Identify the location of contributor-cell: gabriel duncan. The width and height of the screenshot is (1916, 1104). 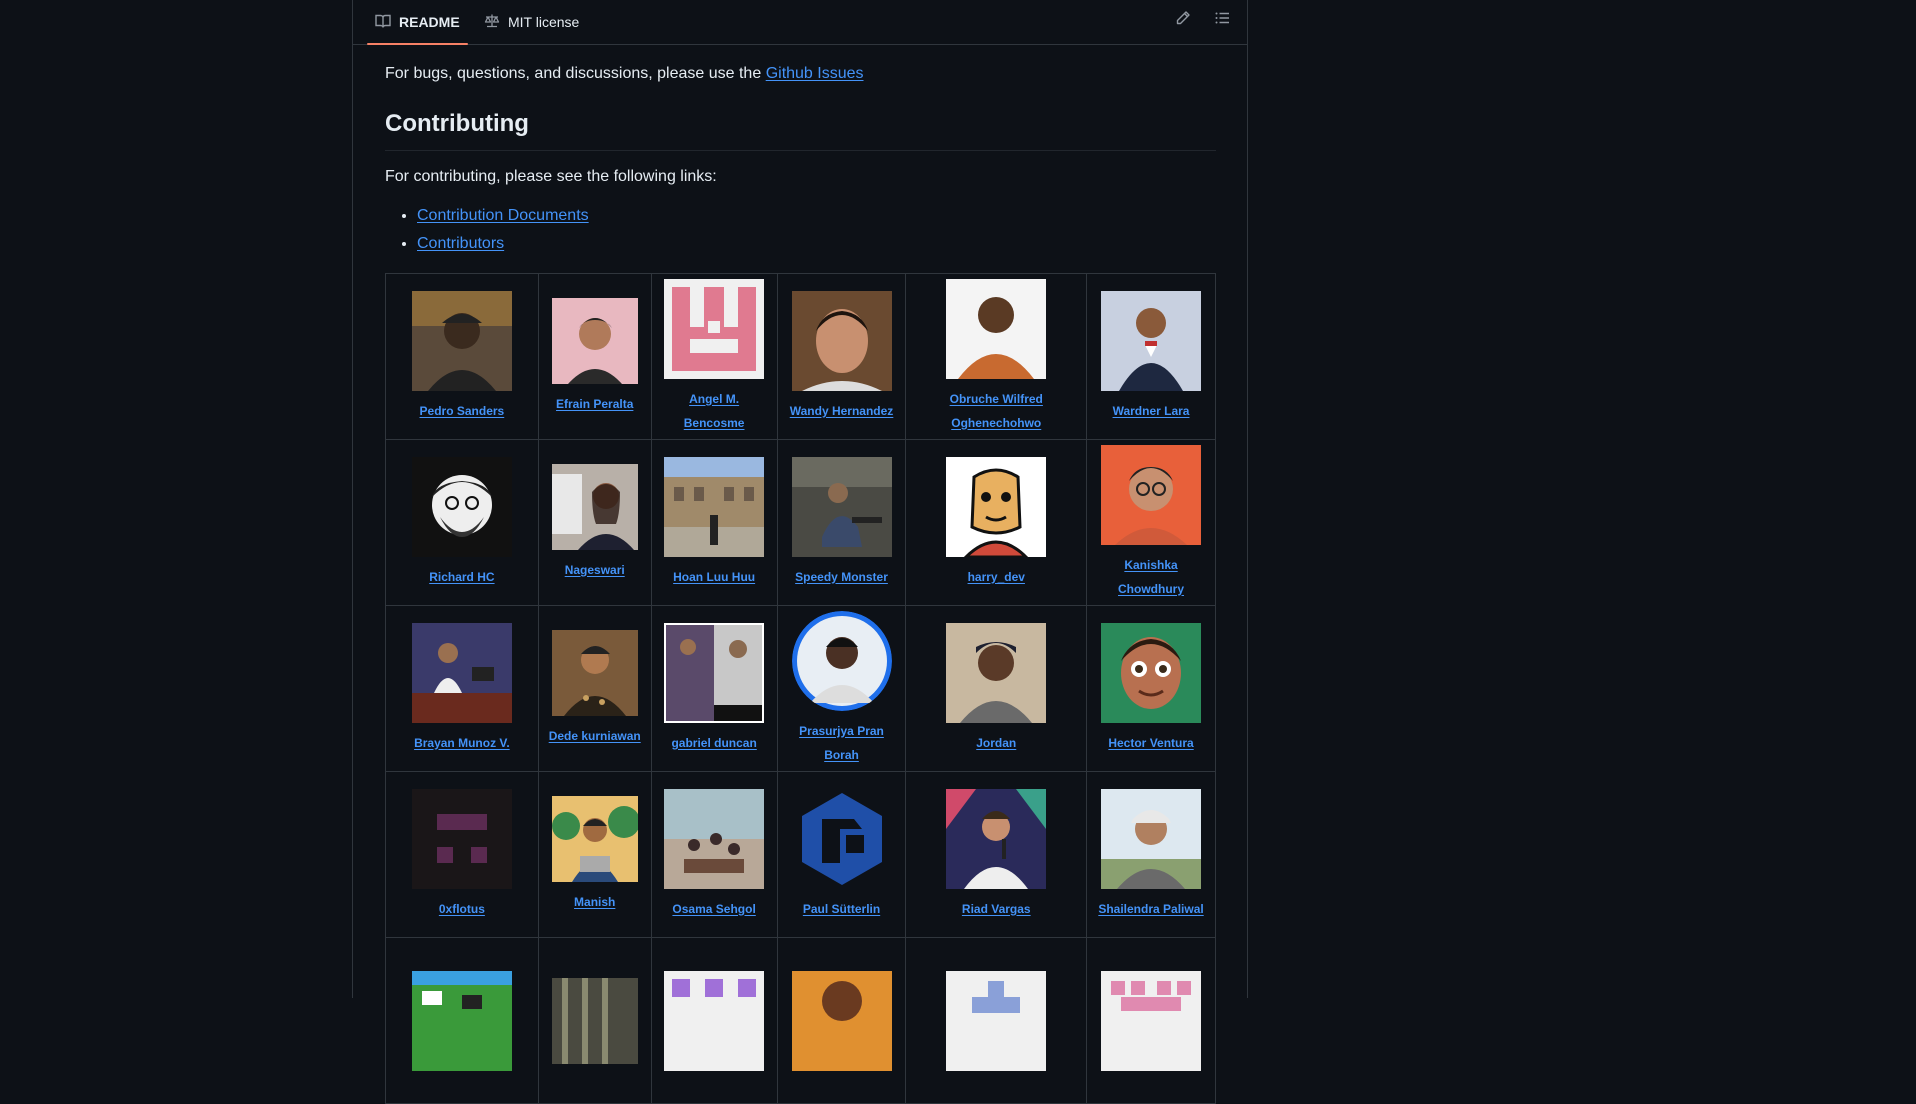
(714, 688).